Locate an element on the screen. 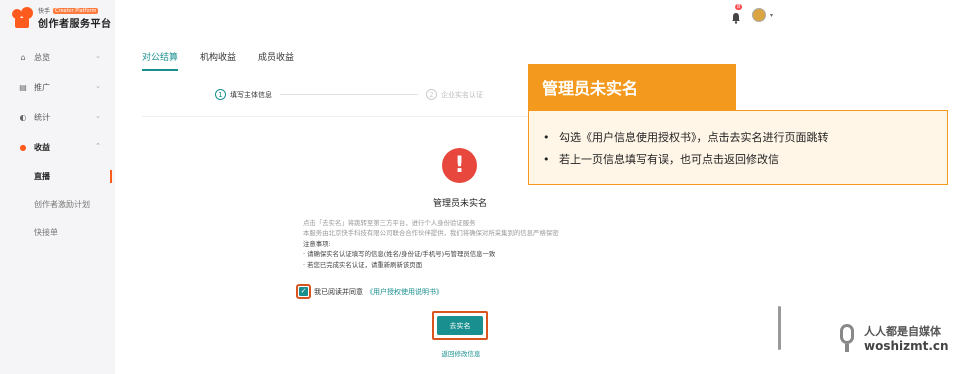  agreement-row: ✓ 我已阅读并同意 《用户授权使用说明书》 is located at coordinates (369, 291).